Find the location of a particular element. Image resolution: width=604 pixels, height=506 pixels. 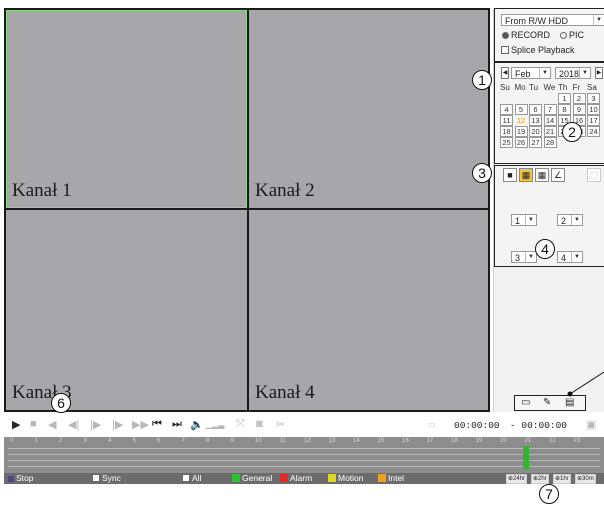

splice-label: Splice Playback is located at coordinates (543, 50).